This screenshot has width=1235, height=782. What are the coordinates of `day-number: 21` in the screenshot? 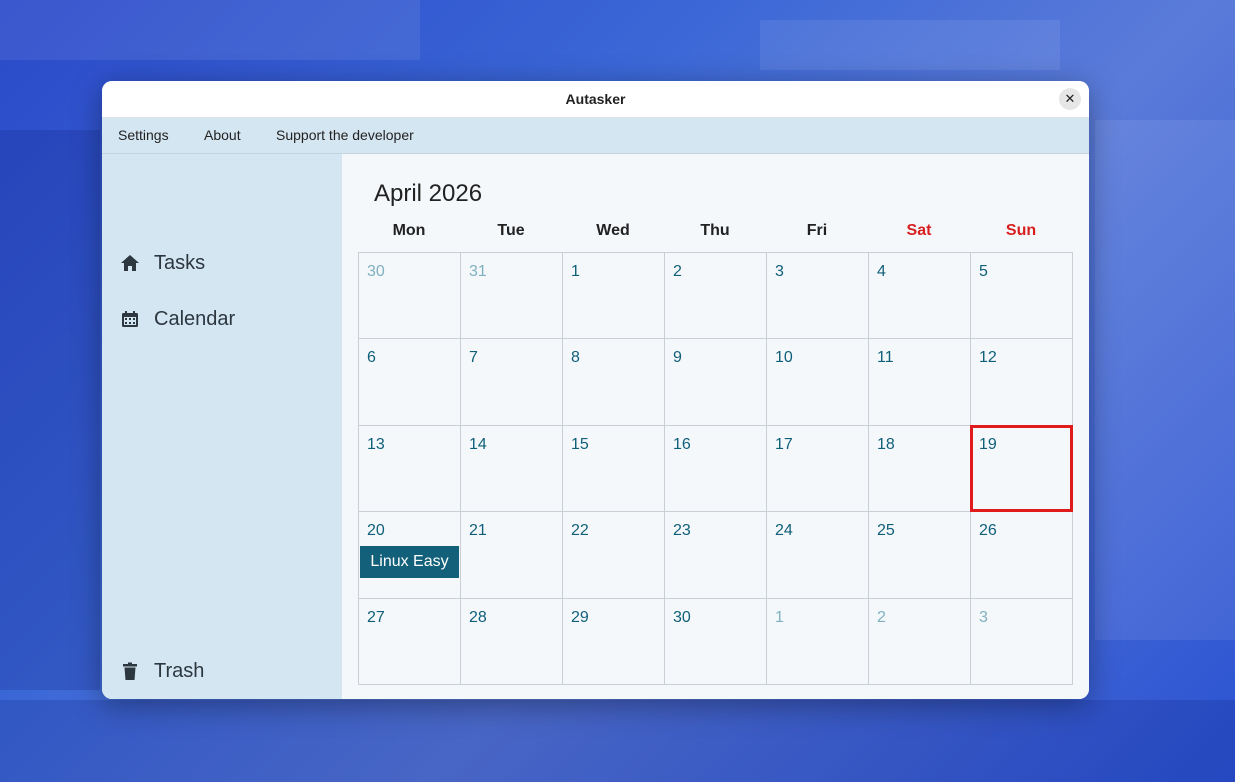 It's located at (478, 531).